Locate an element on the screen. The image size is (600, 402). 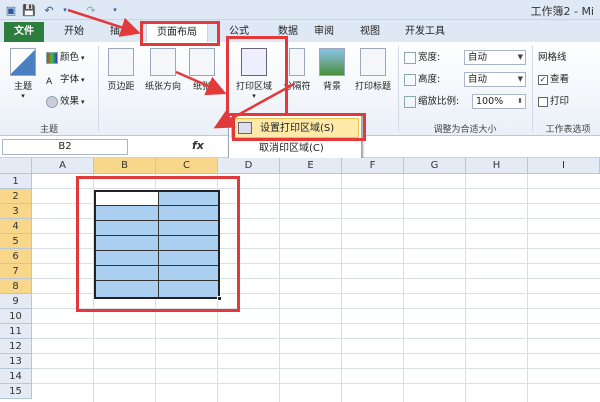
color-palette-icon is located at coordinates (52, 58).